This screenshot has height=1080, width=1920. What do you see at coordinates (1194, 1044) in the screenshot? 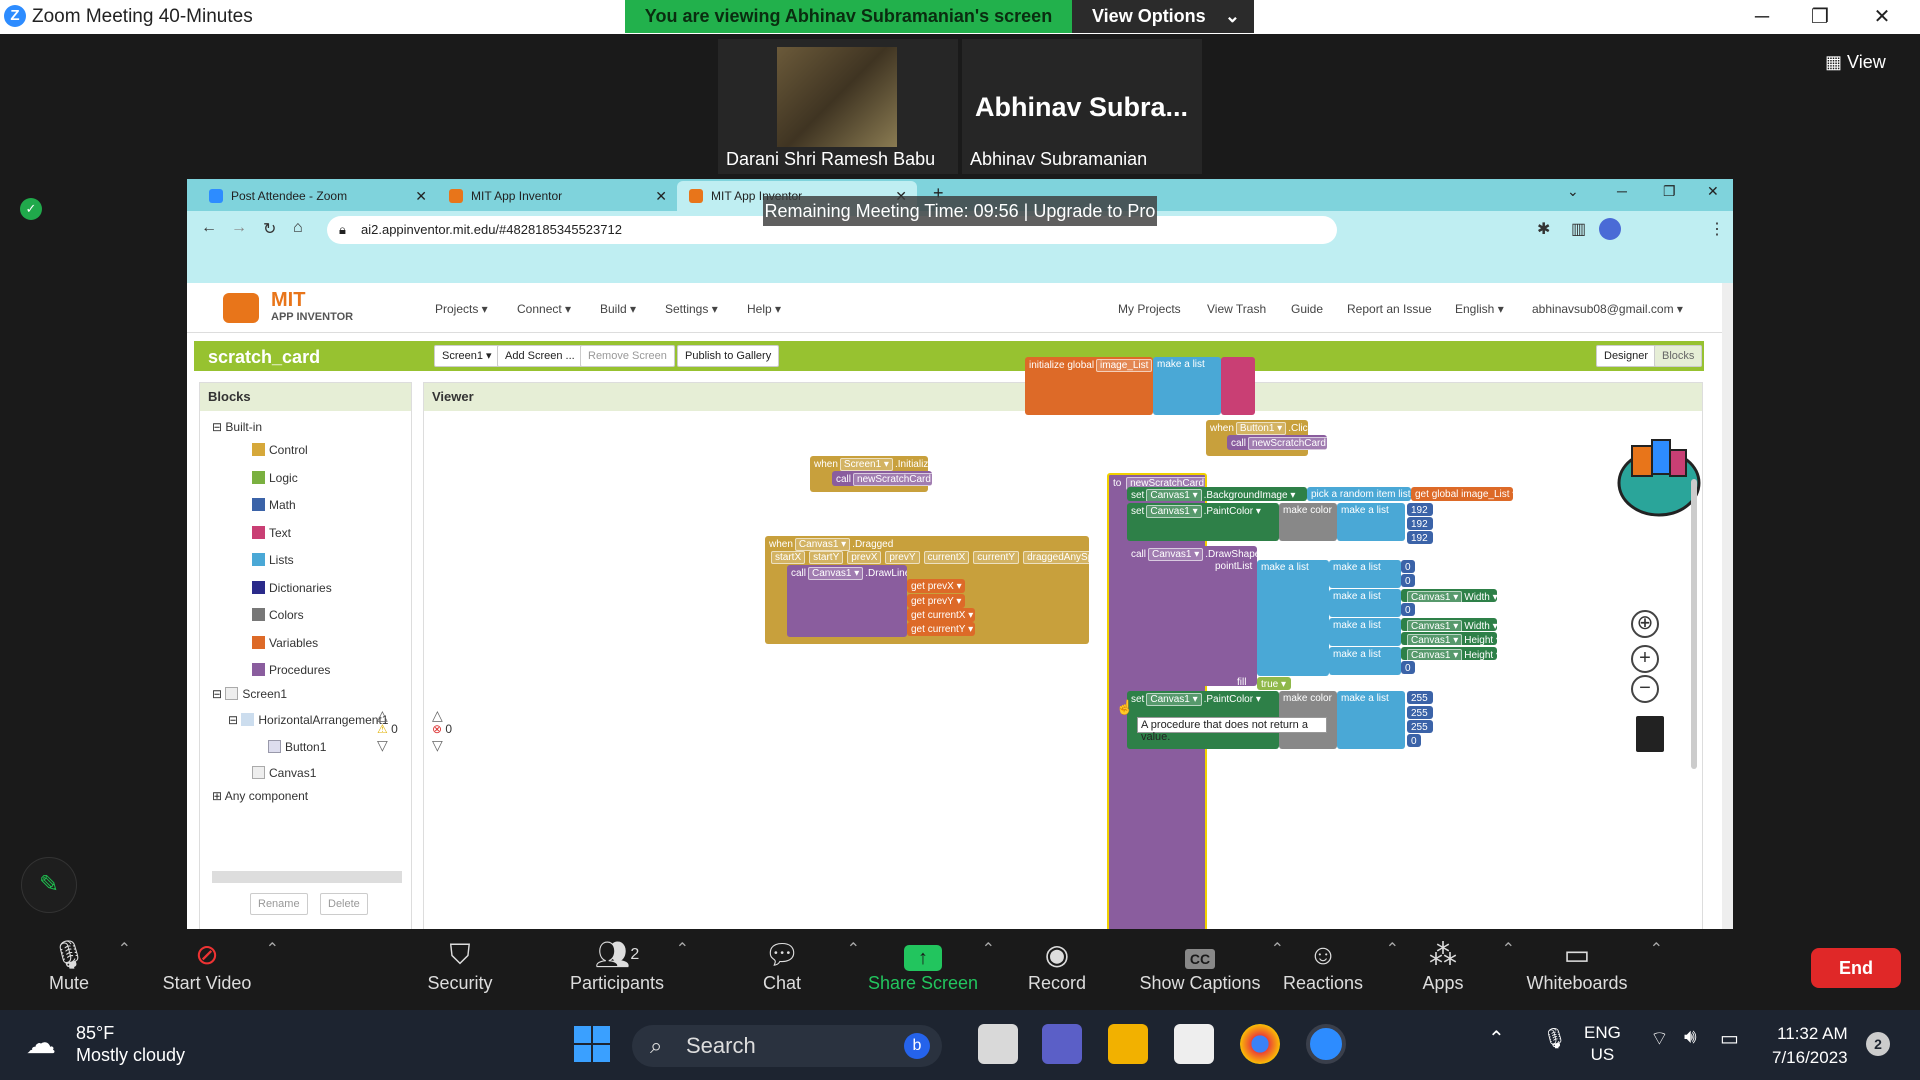
I see `store-icon` at bounding box center [1194, 1044].